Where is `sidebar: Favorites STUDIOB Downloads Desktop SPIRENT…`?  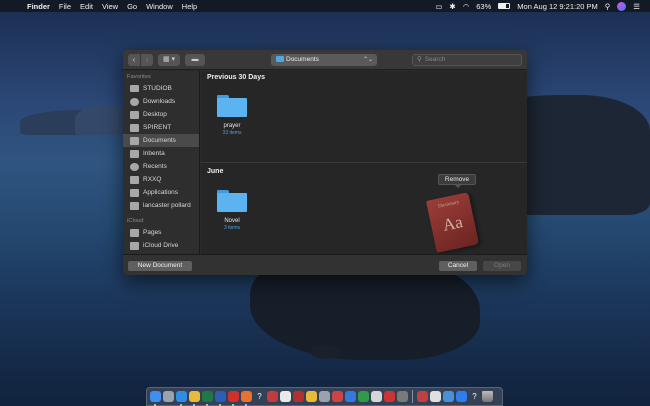 sidebar: Favorites STUDIOB Downloads Desktop SPIRENT… is located at coordinates (161, 162).